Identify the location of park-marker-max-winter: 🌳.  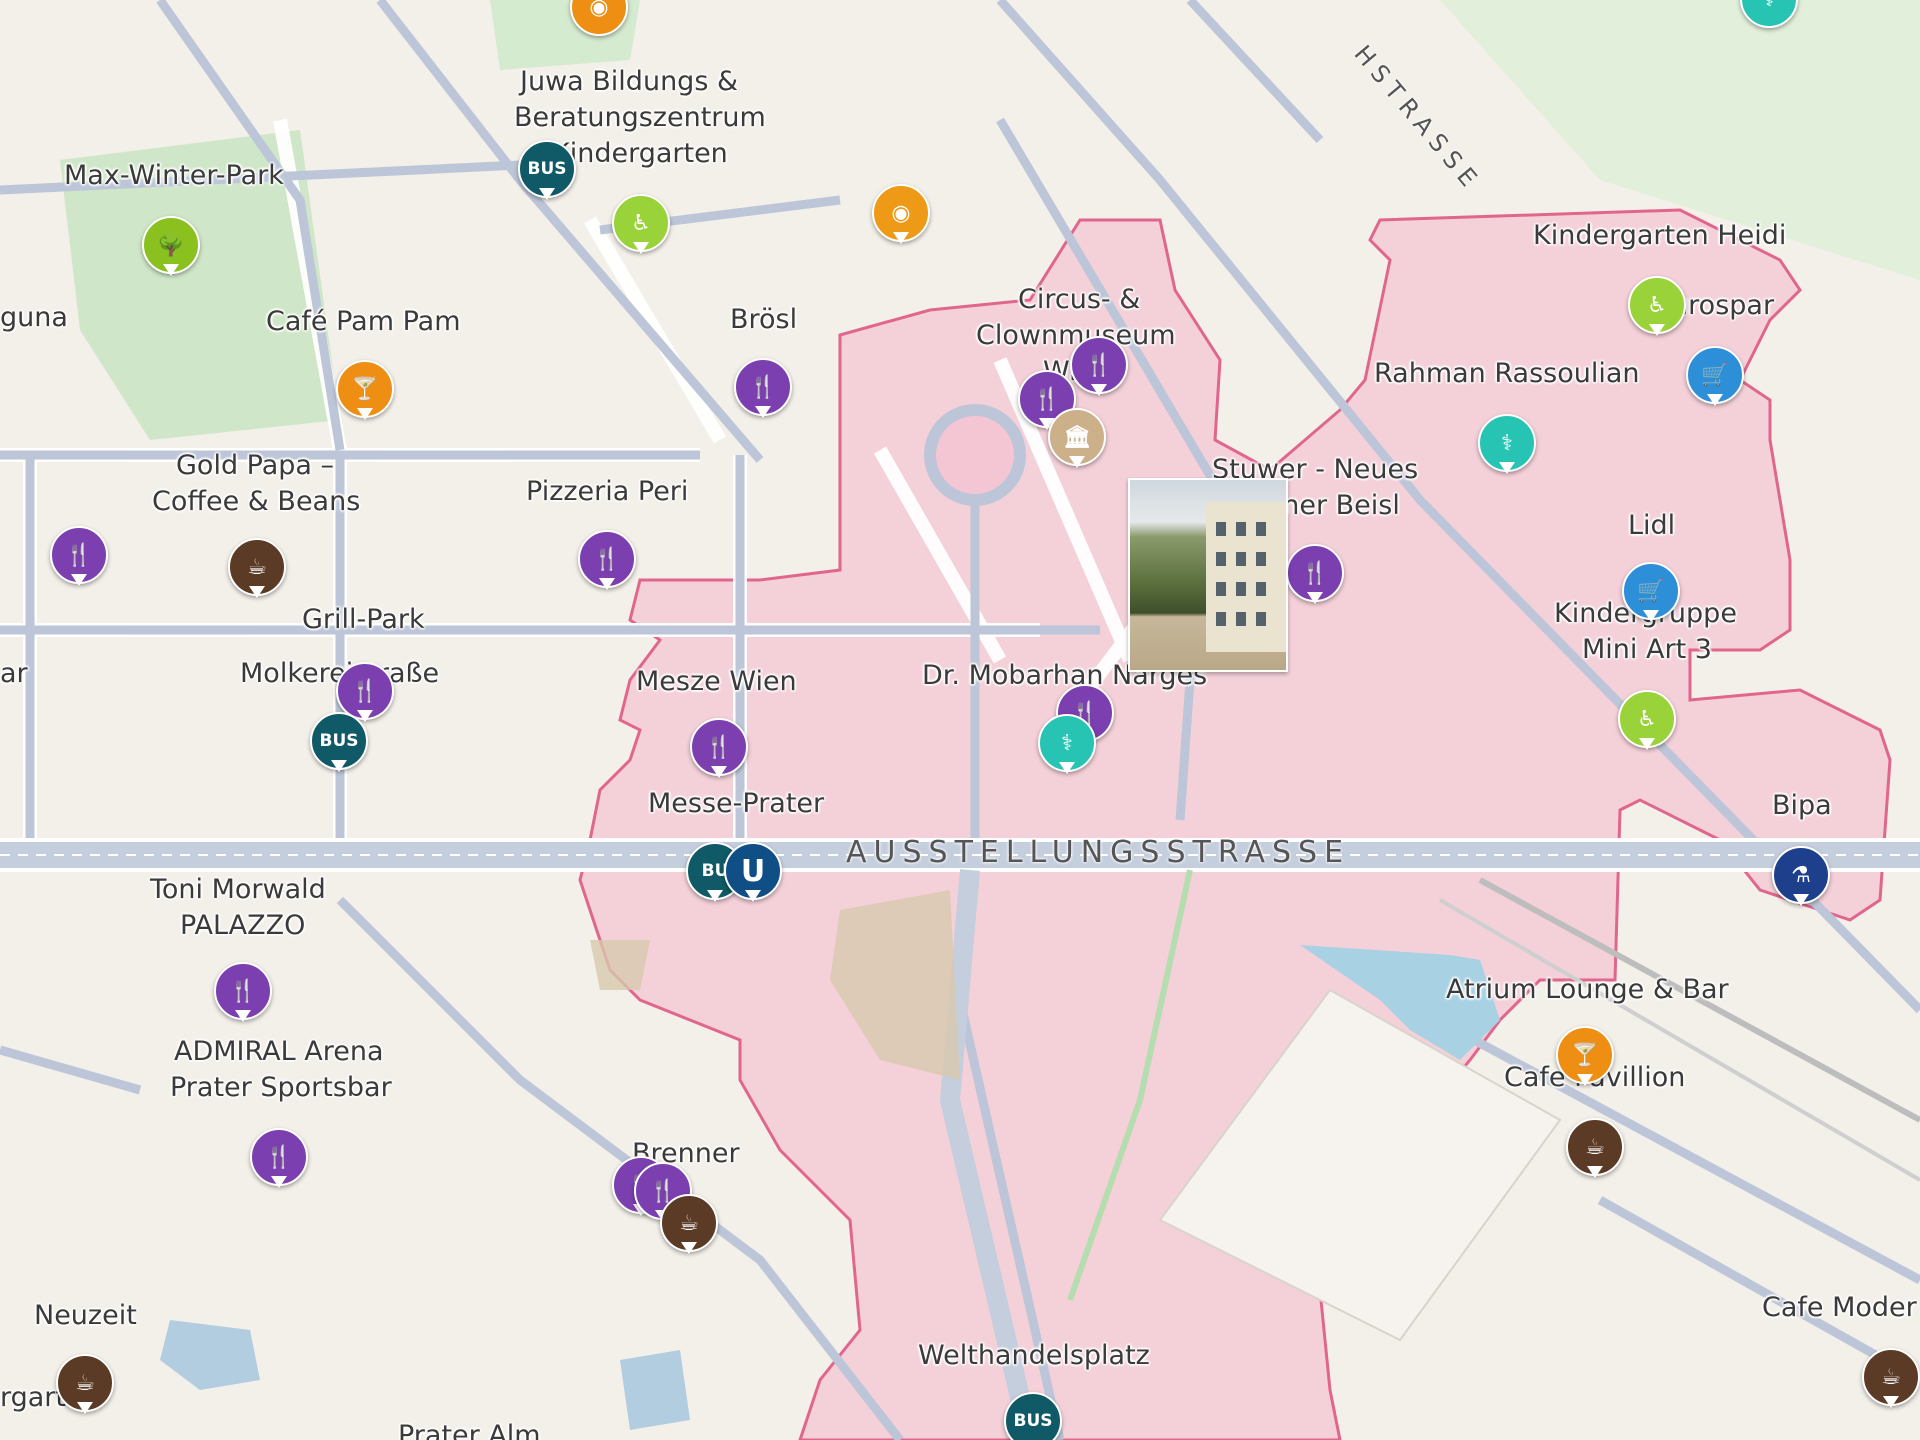
(171, 251).